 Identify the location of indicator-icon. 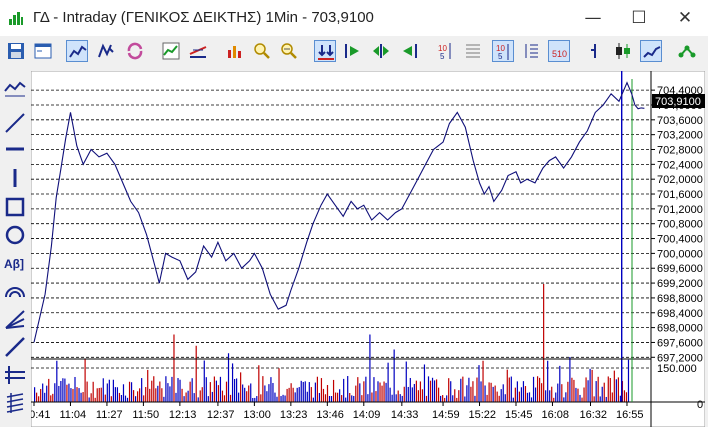
(15, 89).